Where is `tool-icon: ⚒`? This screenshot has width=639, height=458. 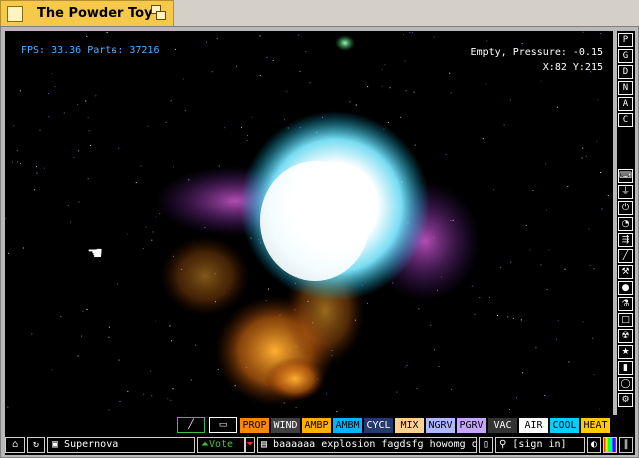
tool-icon: ⚒ is located at coordinates (625, 272).